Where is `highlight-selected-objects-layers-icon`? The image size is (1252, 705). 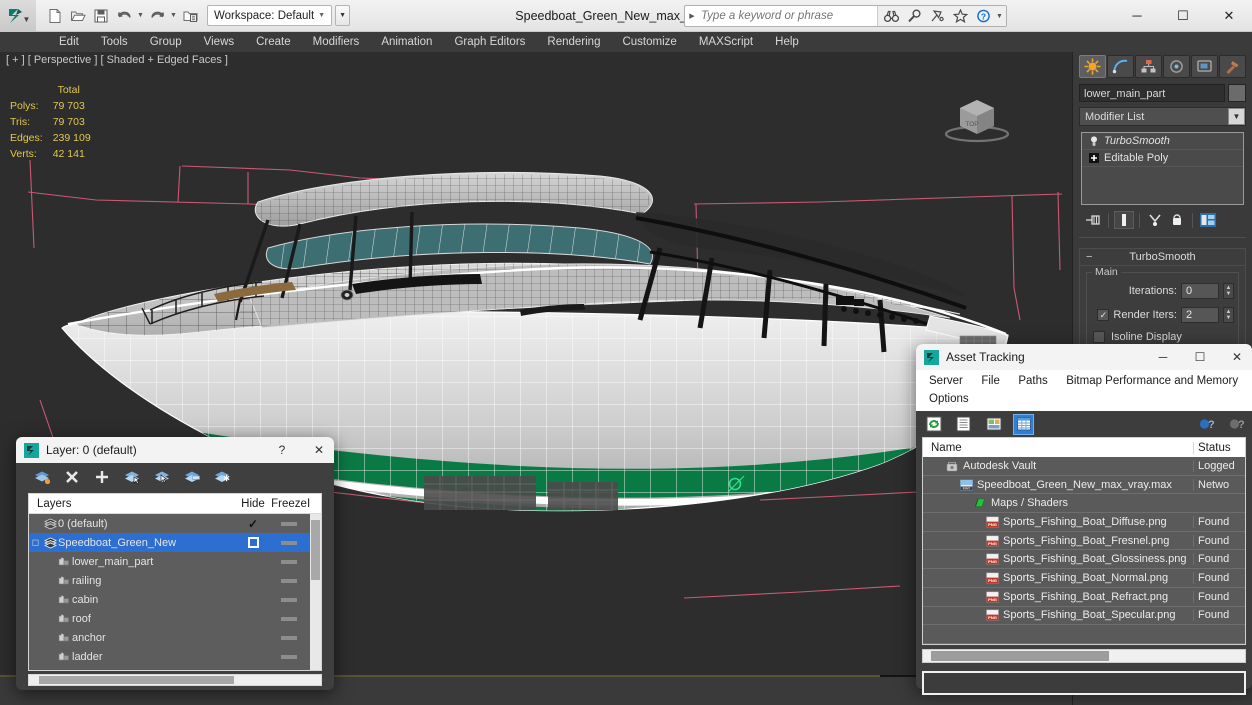
highlight-selected-objects-layers-icon is located at coordinates (162, 477).